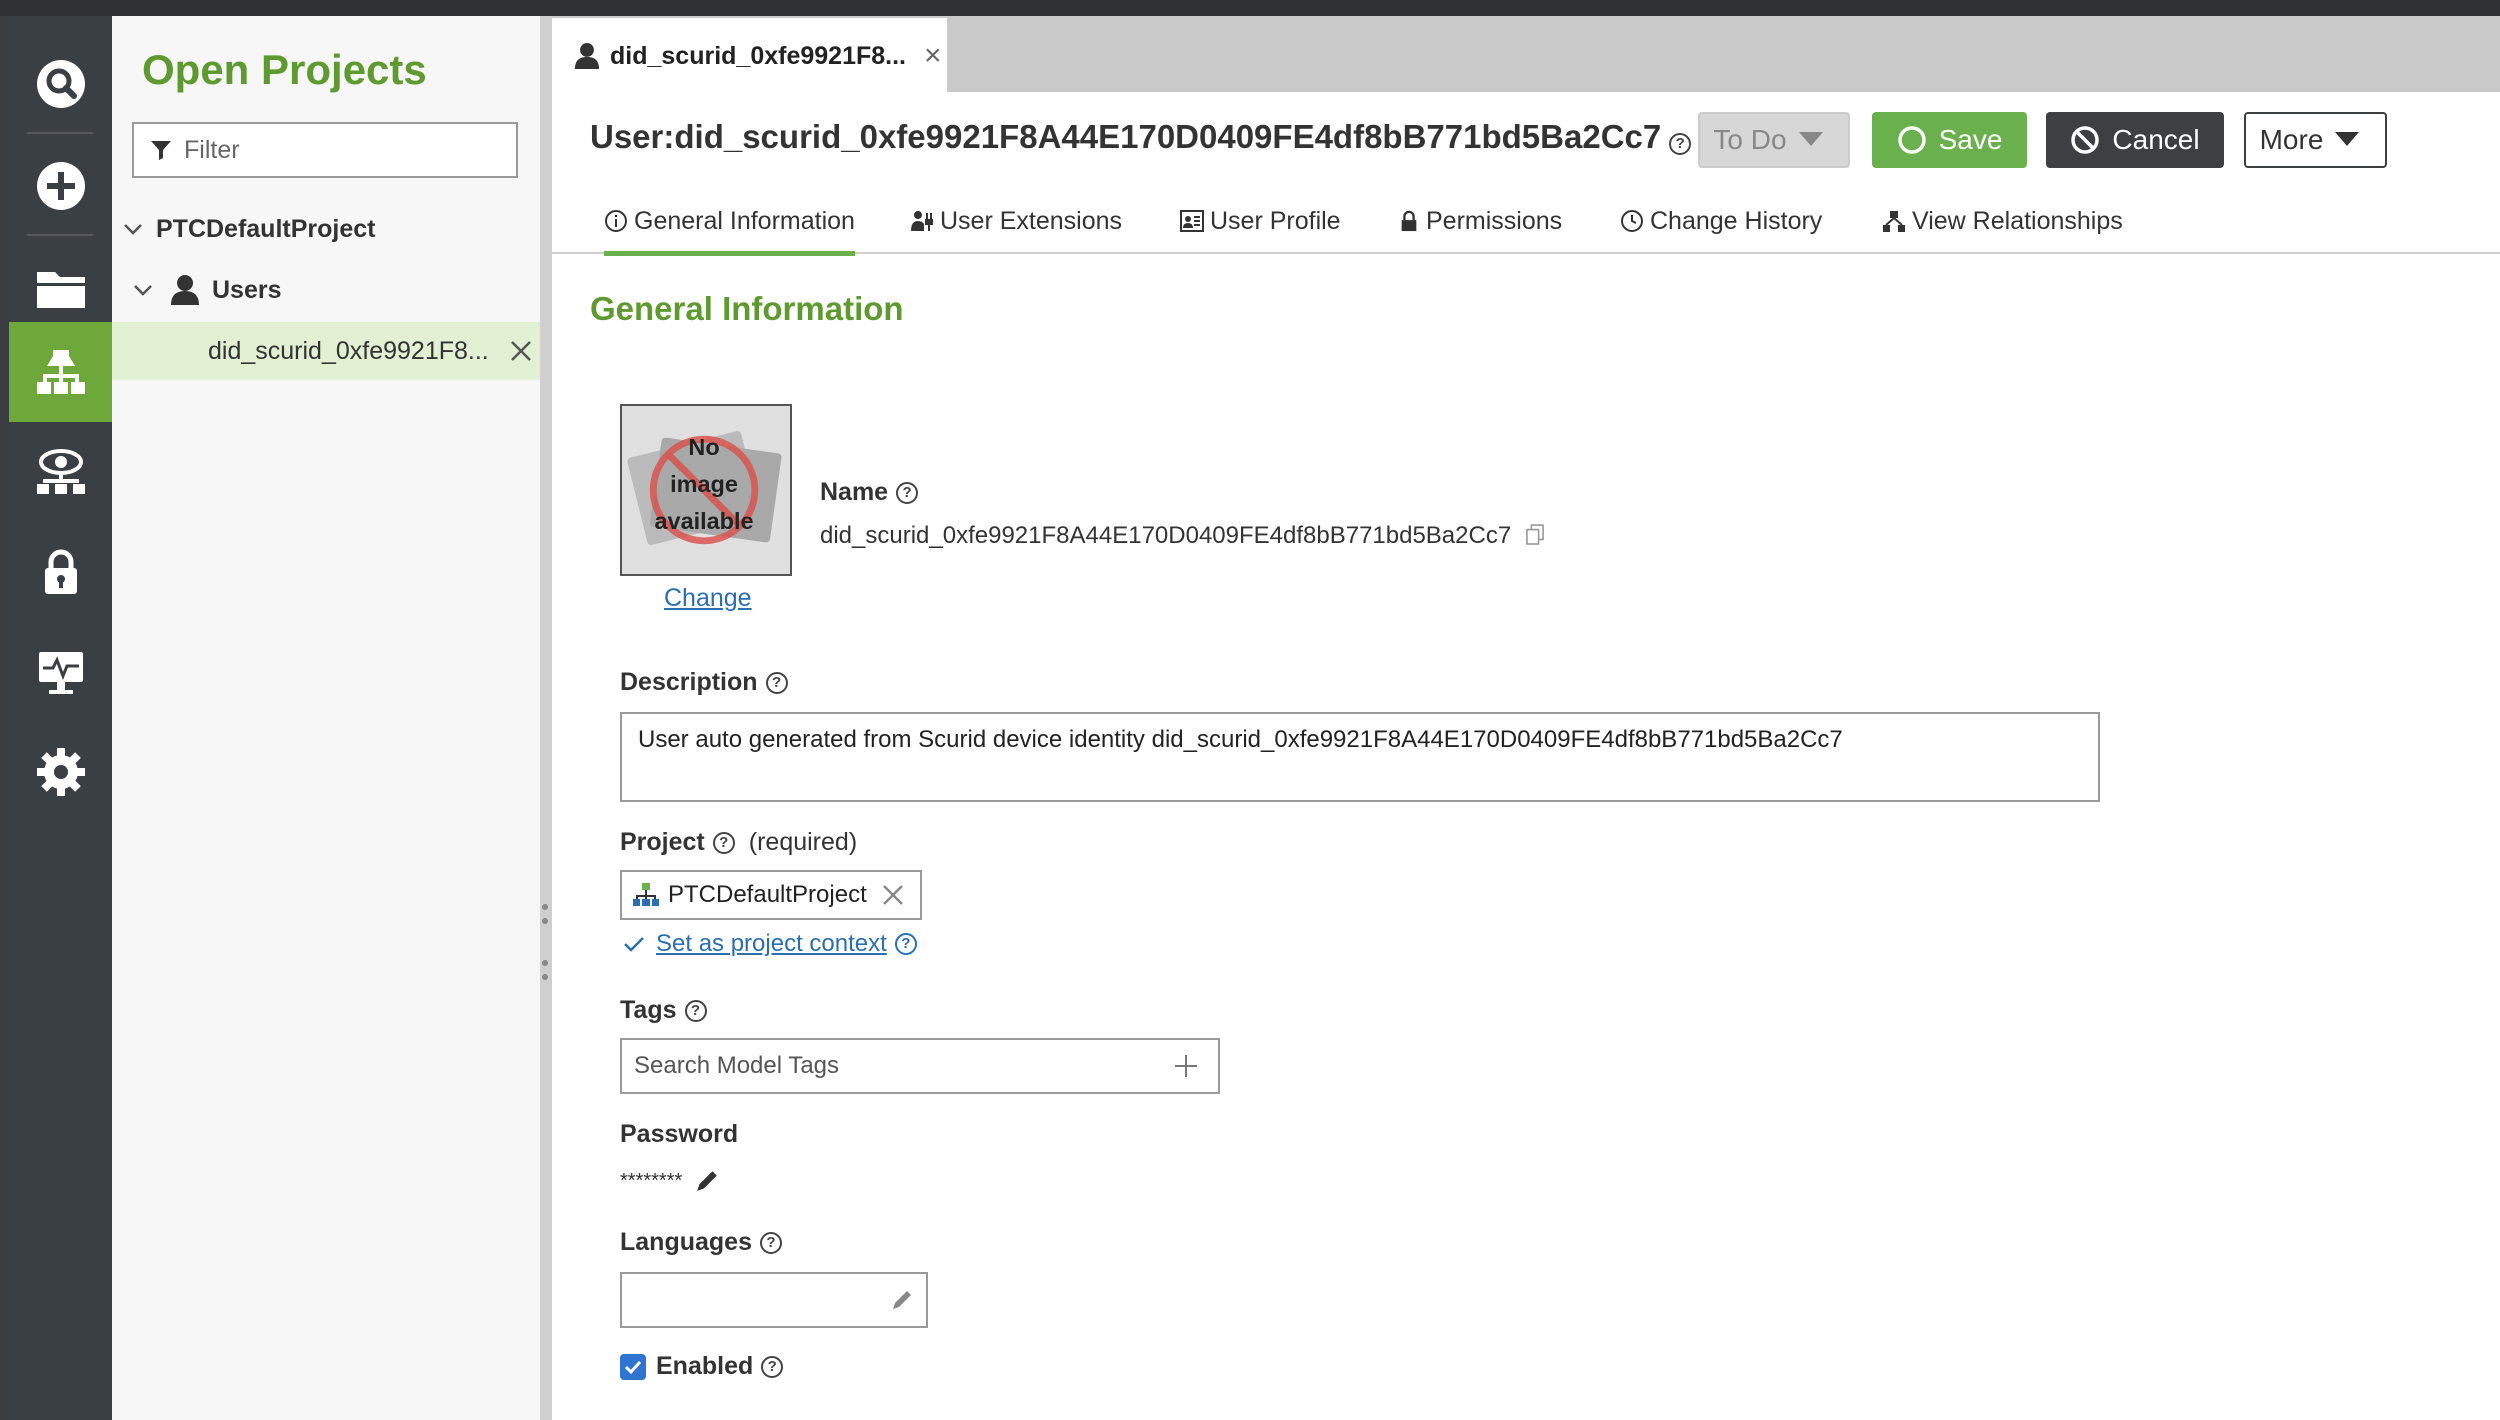 This screenshot has width=2500, height=1420. I want to click on tab-change-history: Change History, so click(1721, 221).